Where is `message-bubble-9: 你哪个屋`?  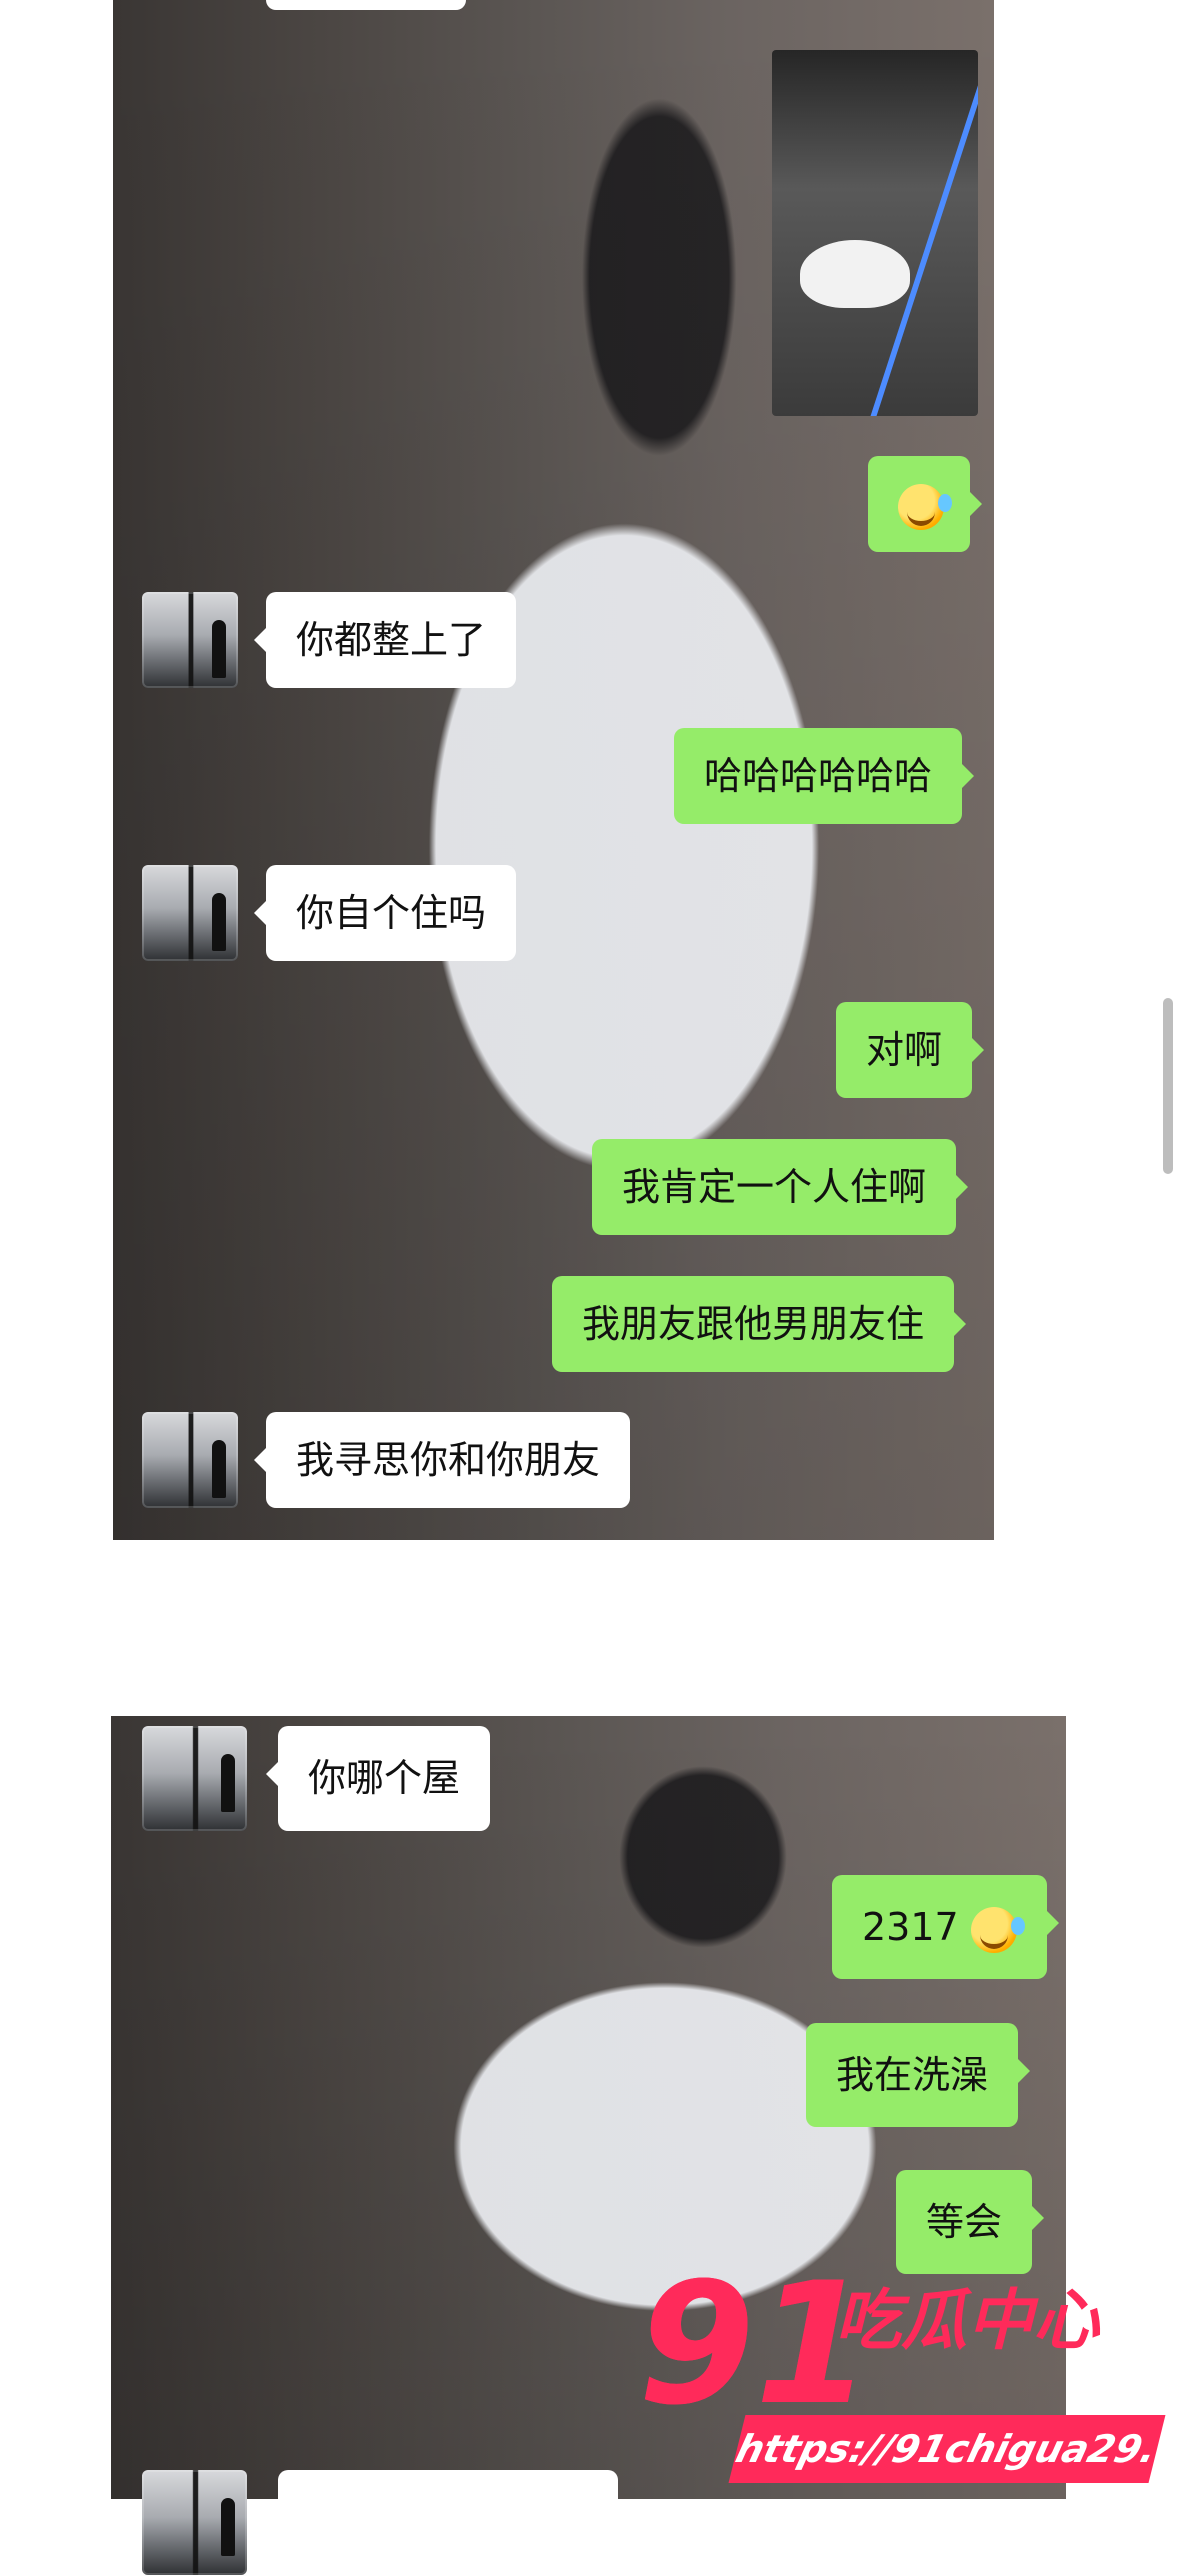 message-bubble-9: 你哪个屋 is located at coordinates (378, 1778).